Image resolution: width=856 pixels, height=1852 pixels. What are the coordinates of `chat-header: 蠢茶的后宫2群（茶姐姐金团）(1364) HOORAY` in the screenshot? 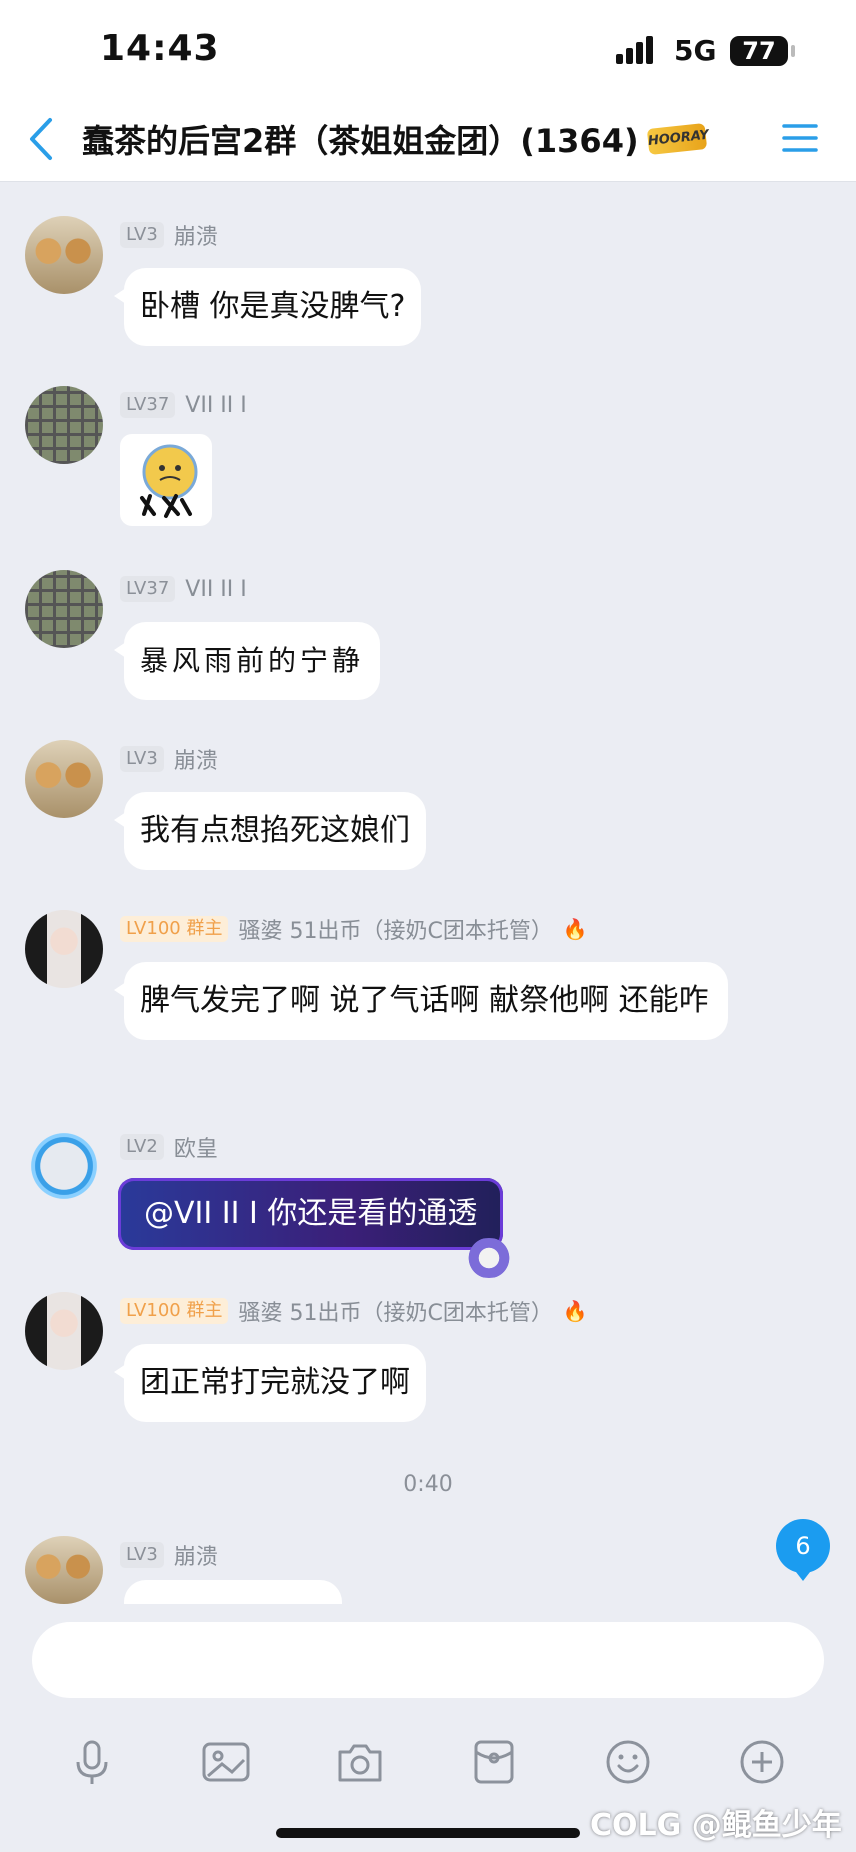 It's located at (428, 139).